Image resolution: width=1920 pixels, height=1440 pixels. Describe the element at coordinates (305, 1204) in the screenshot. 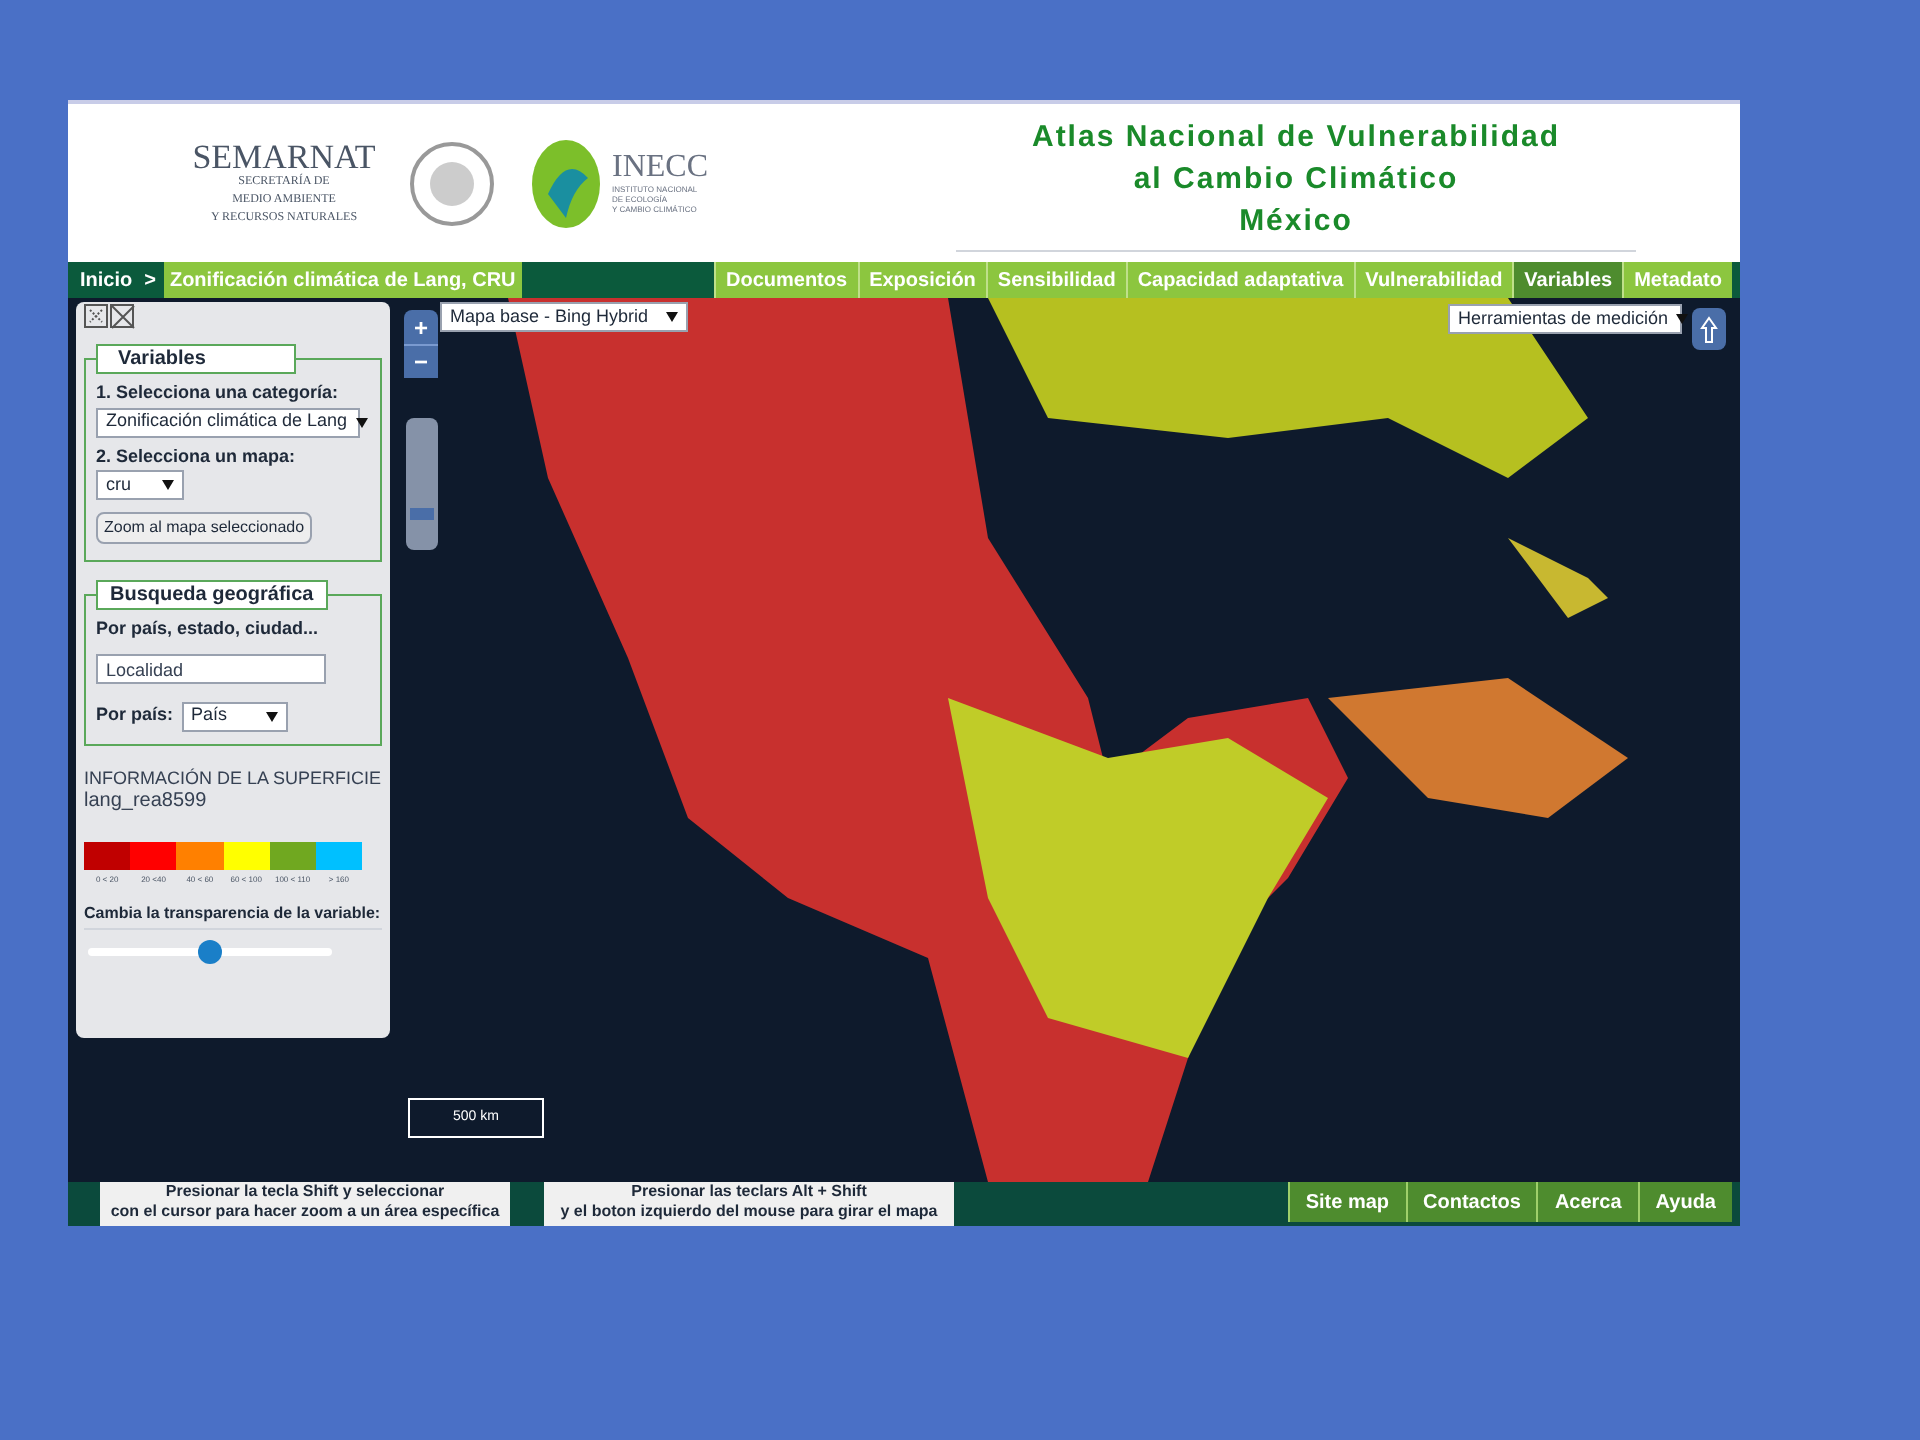

I see `keyboard-hint: Presionar la tecla Shift y seleccionar con el cursor para hacer zoom a un área específica` at that location.